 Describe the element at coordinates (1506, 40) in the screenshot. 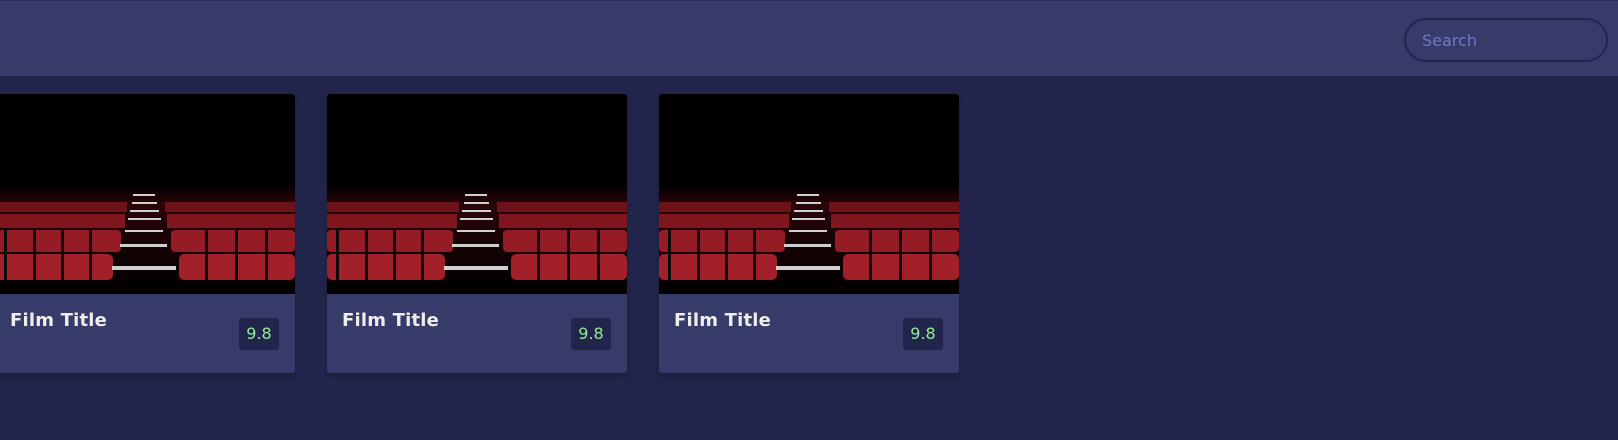

I see `search-input` at that location.